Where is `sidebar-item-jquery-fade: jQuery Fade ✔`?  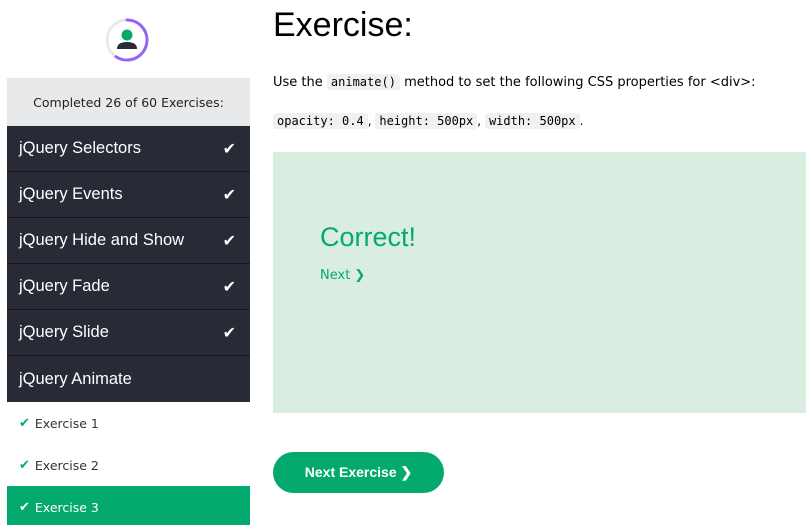 sidebar-item-jquery-fade: jQuery Fade ✔ is located at coordinates (128, 287).